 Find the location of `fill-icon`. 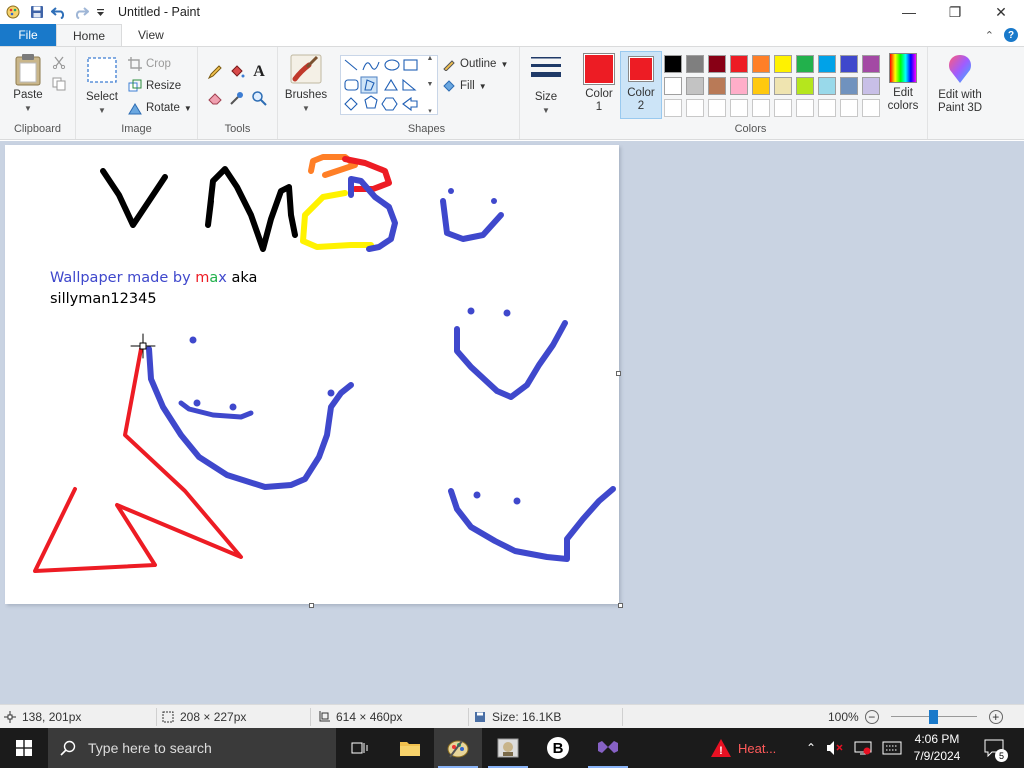

fill-icon is located at coordinates (449, 86).